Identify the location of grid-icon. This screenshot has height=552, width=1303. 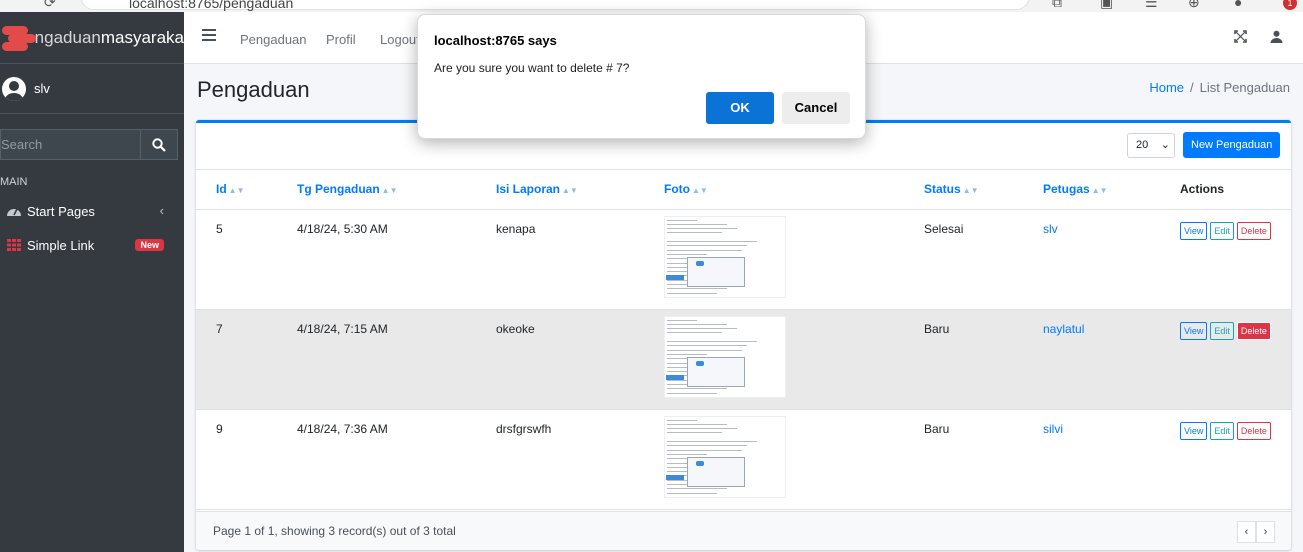
(14, 245).